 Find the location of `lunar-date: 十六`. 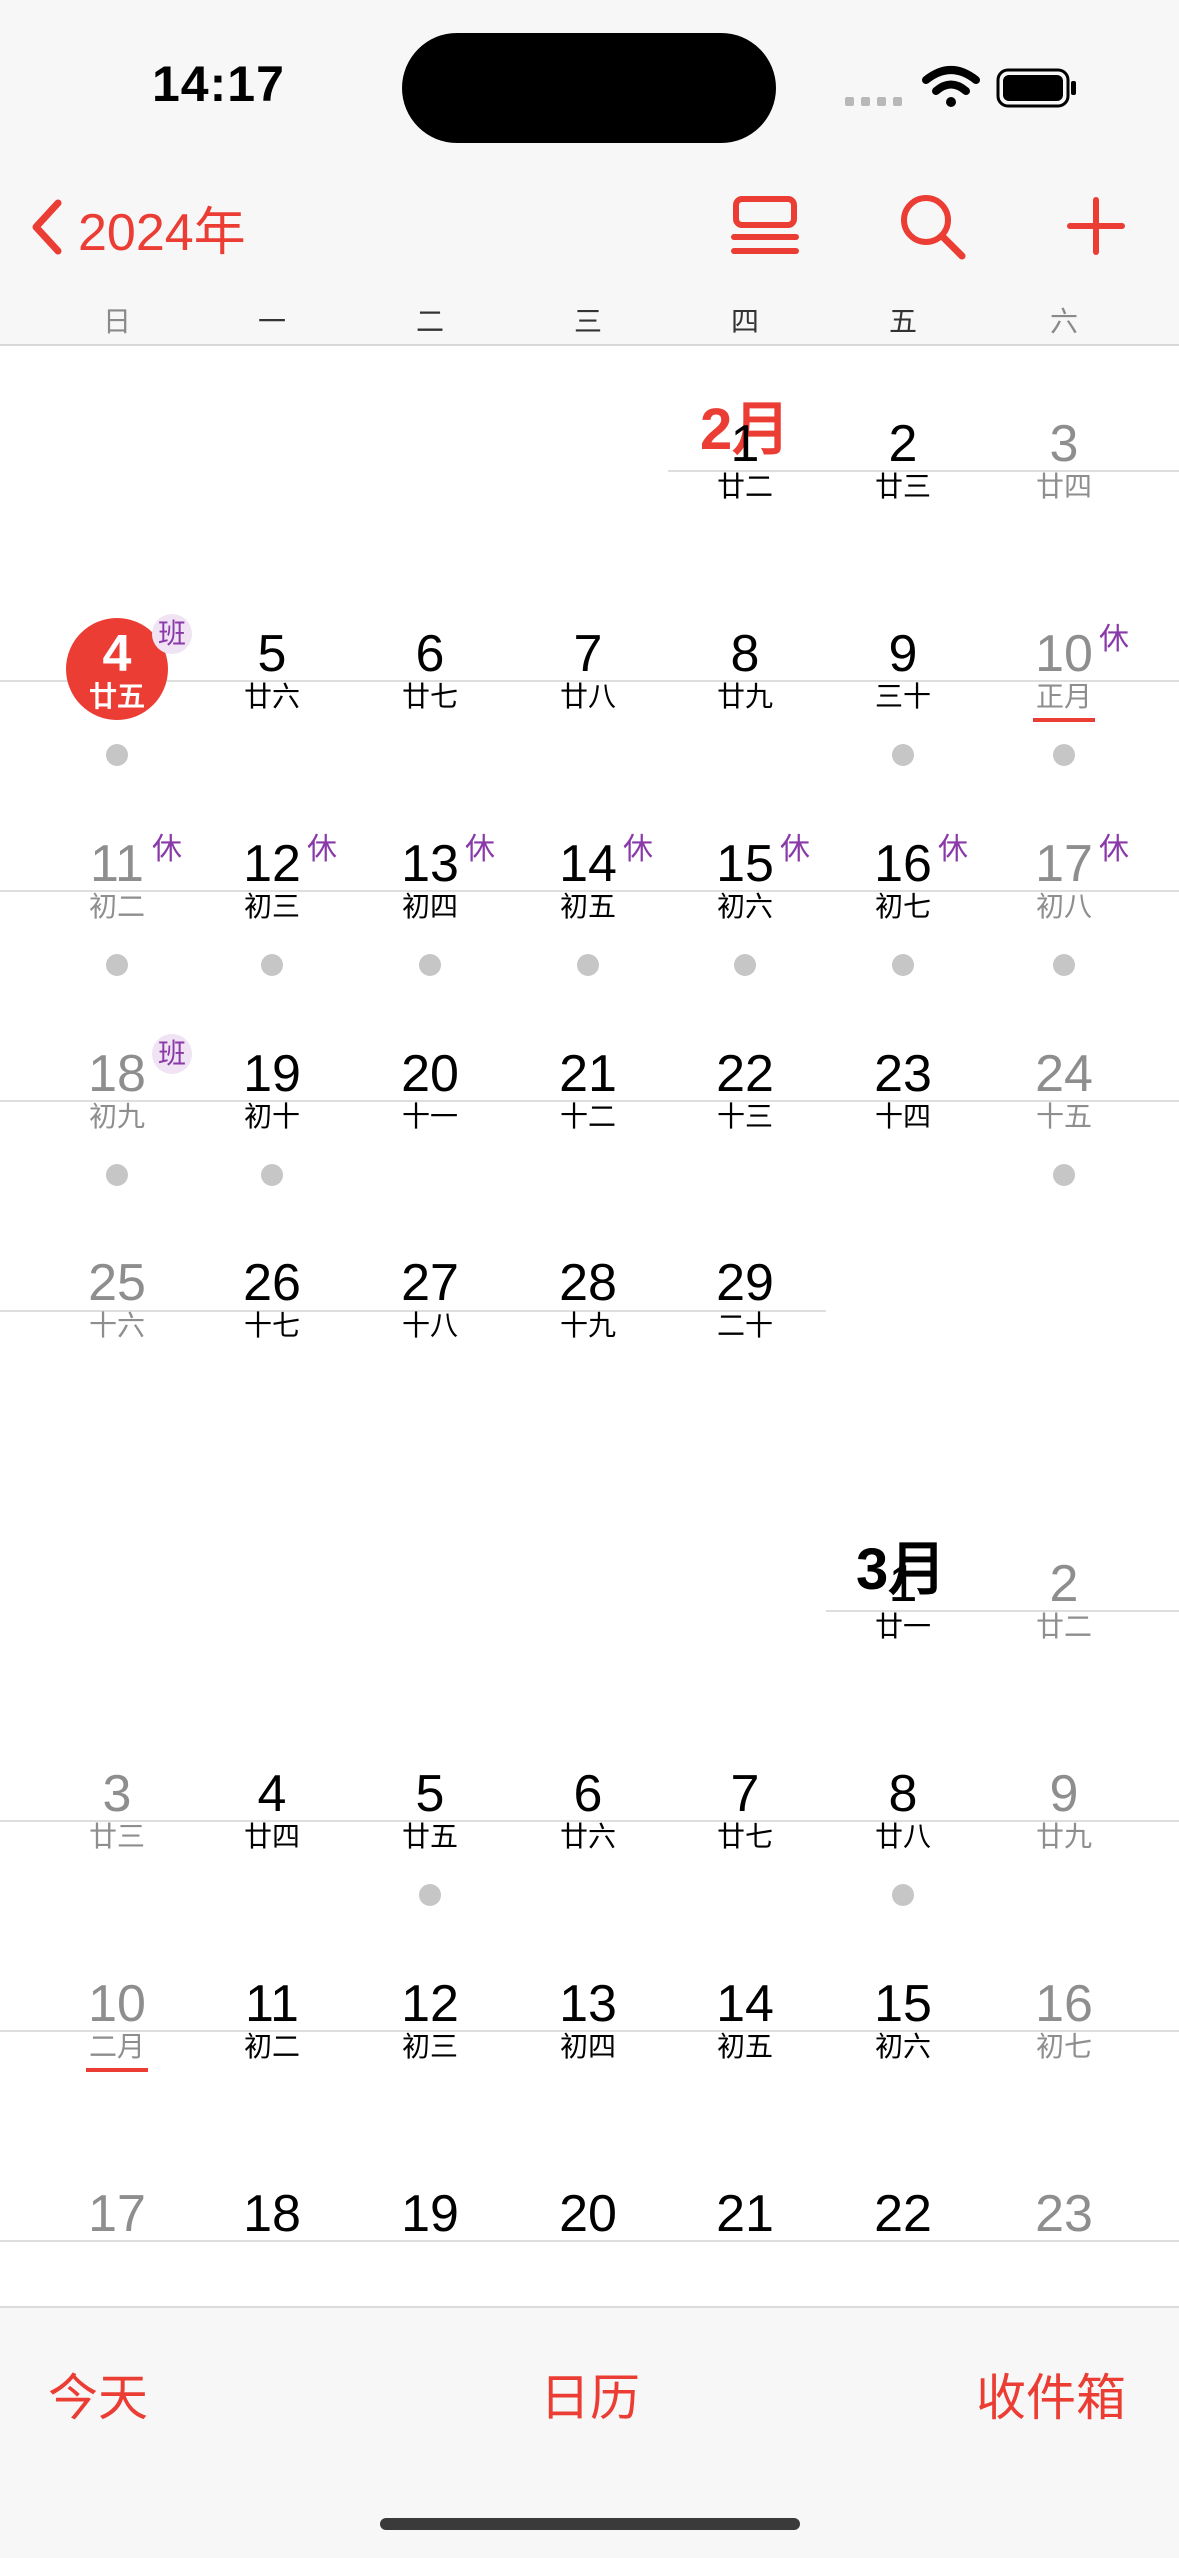

lunar-date: 十六 is located at coordinates (116, 1325).